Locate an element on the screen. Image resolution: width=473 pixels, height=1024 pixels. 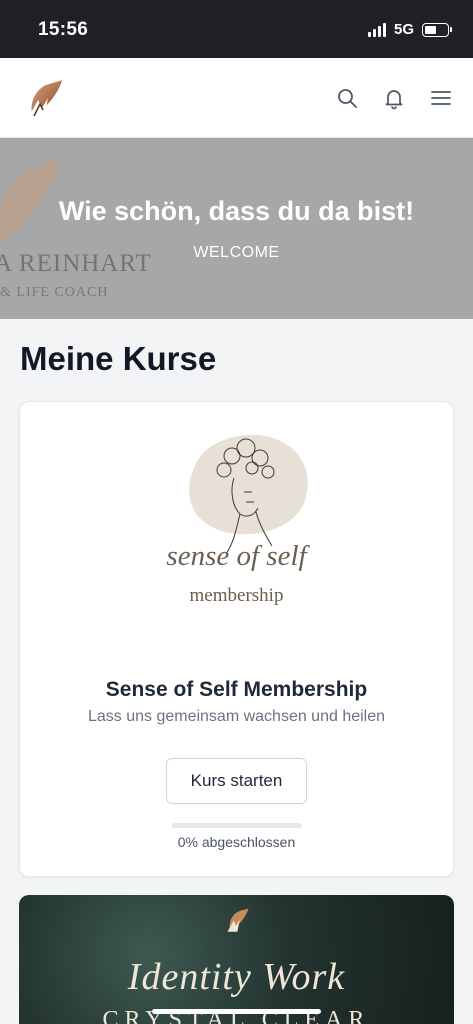
course-card: Identity Work CRYSTAL CLEAR is located at coordinates (236, 959).